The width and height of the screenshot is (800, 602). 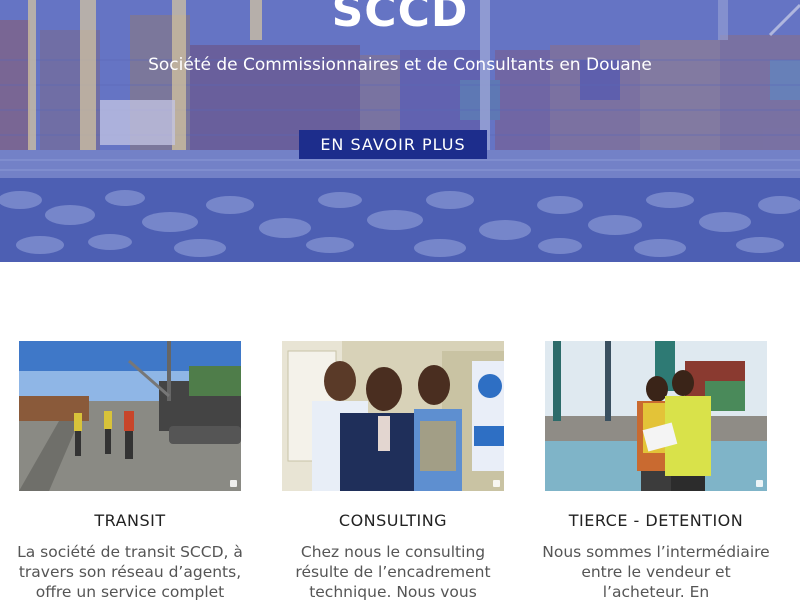 I want to click on service-title: TIERCE - DETENTION, so click(x=656, y=520).